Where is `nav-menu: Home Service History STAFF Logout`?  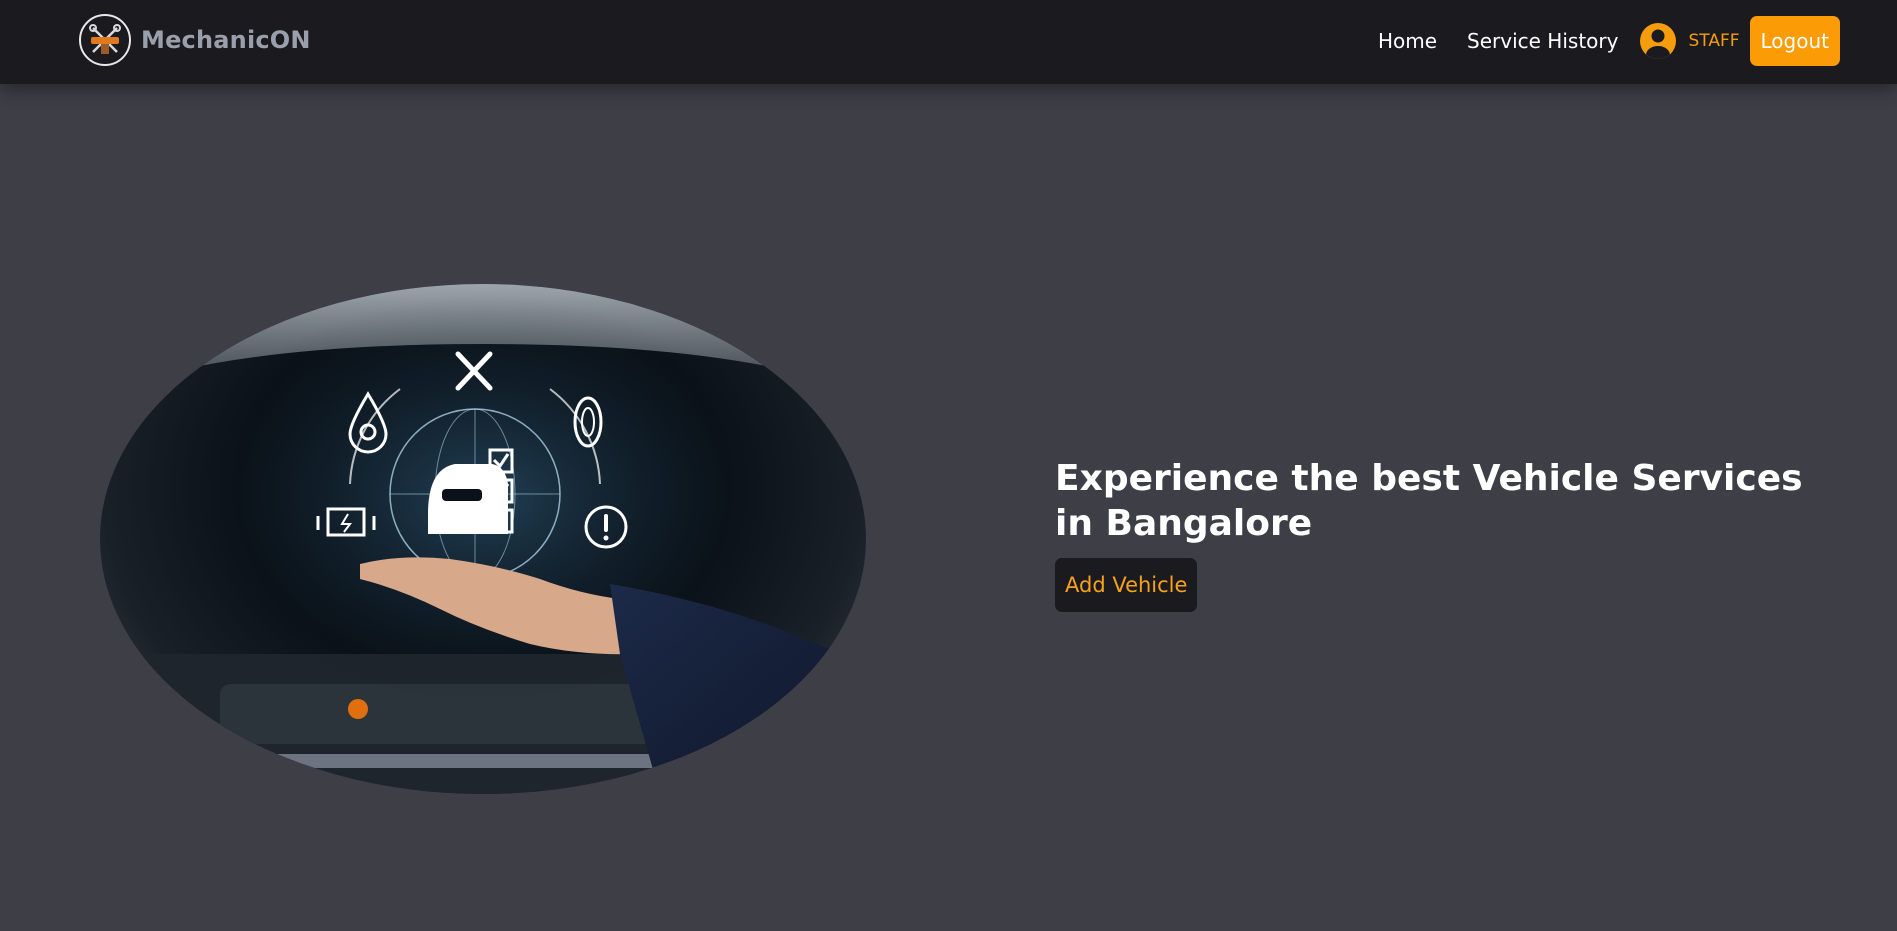 nav-menu: Home Service History STAFF Logout is located at coordinates (1609, 41).